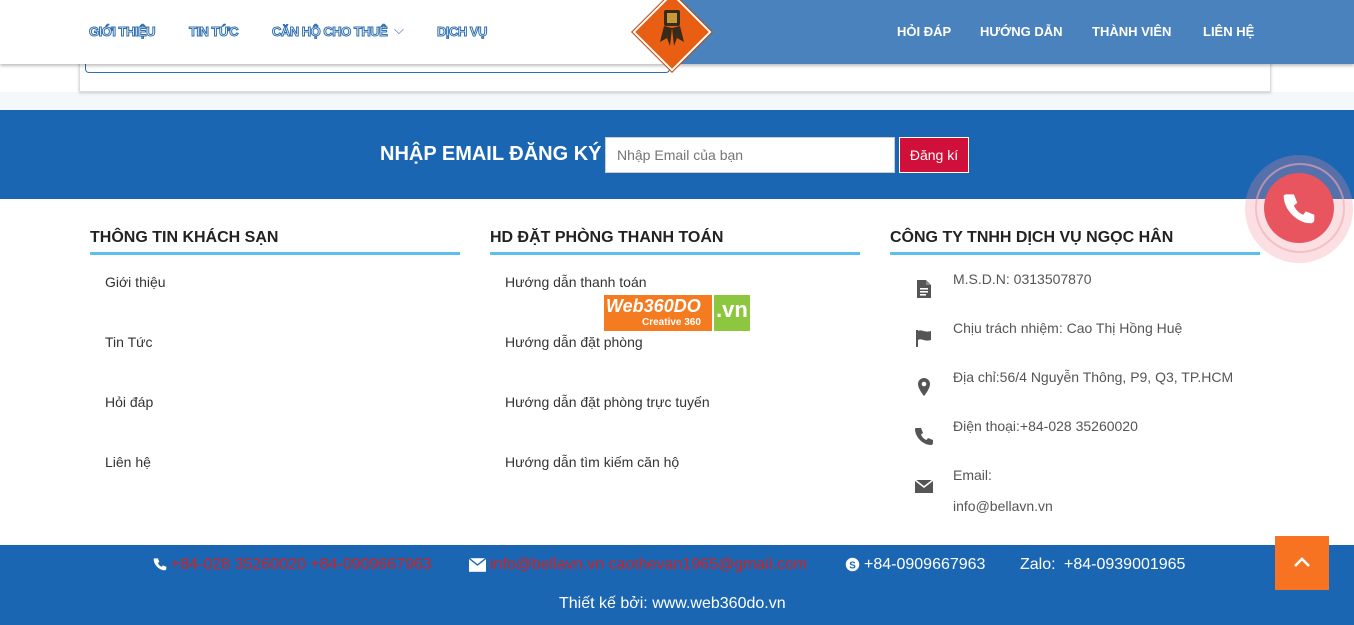  I want to click on company-email: info@bellavn.vn, so click(1003, 506).